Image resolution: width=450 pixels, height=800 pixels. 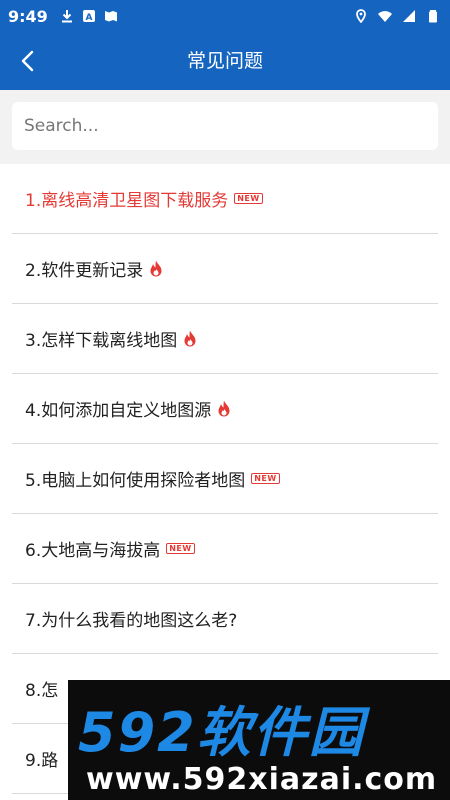 I want to click on translate-icon: A, so click(x=88, y=16).